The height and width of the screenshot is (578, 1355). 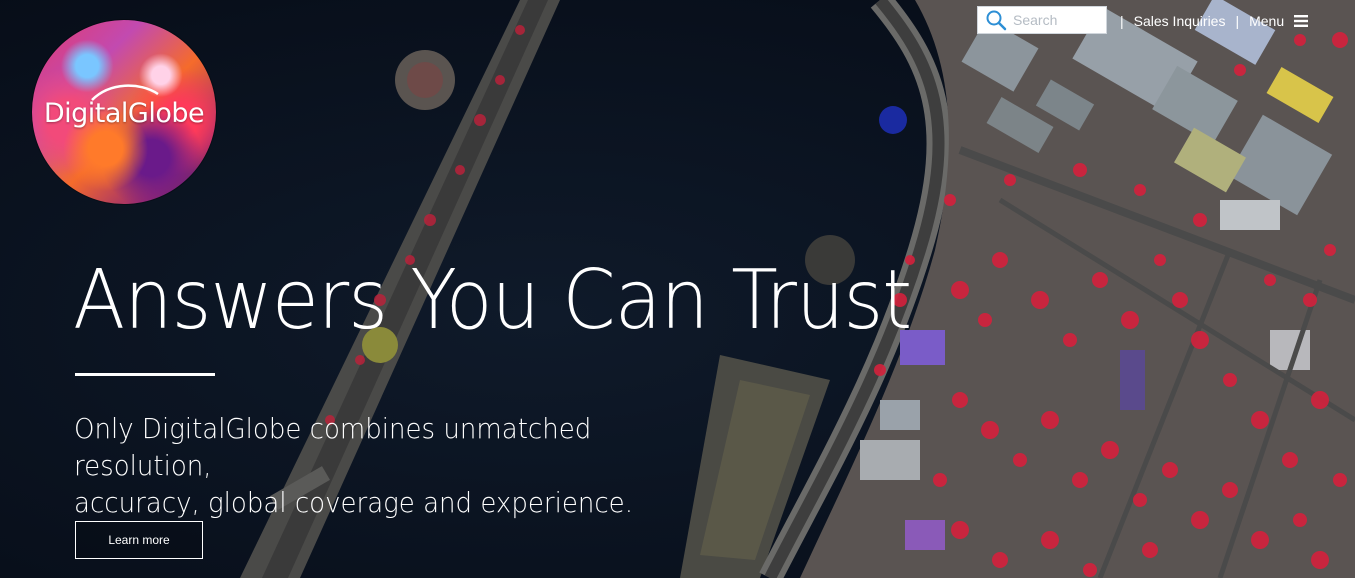 I want to click on digitalglobe-logo: DigitalGlobe, so click(x=124, y=112).